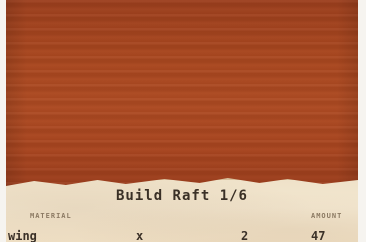  What do you see at coordinates (181, 196) in the screenshot?
I see `recipe-title: Build Raft 1/6` at bounding box center [181, 196].